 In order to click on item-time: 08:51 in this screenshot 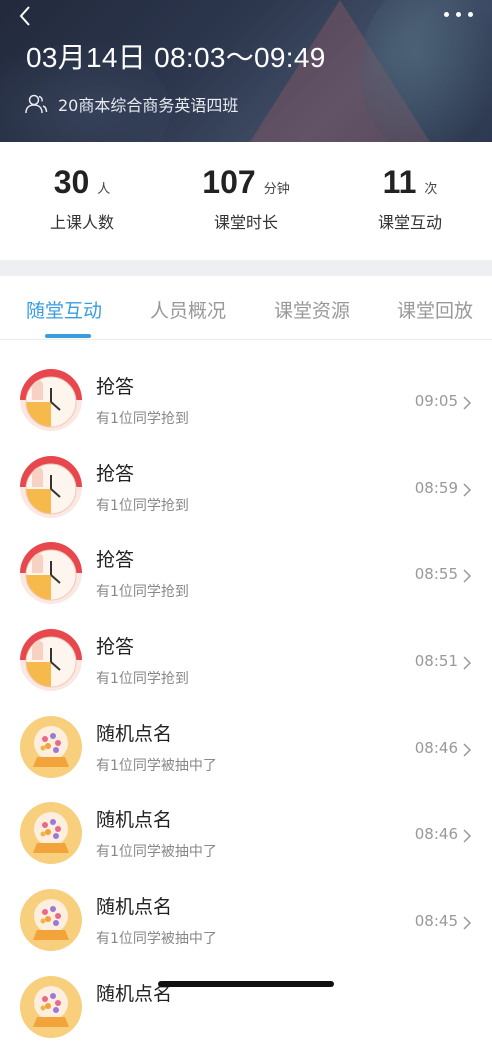, I will do `click(436, 661)`.